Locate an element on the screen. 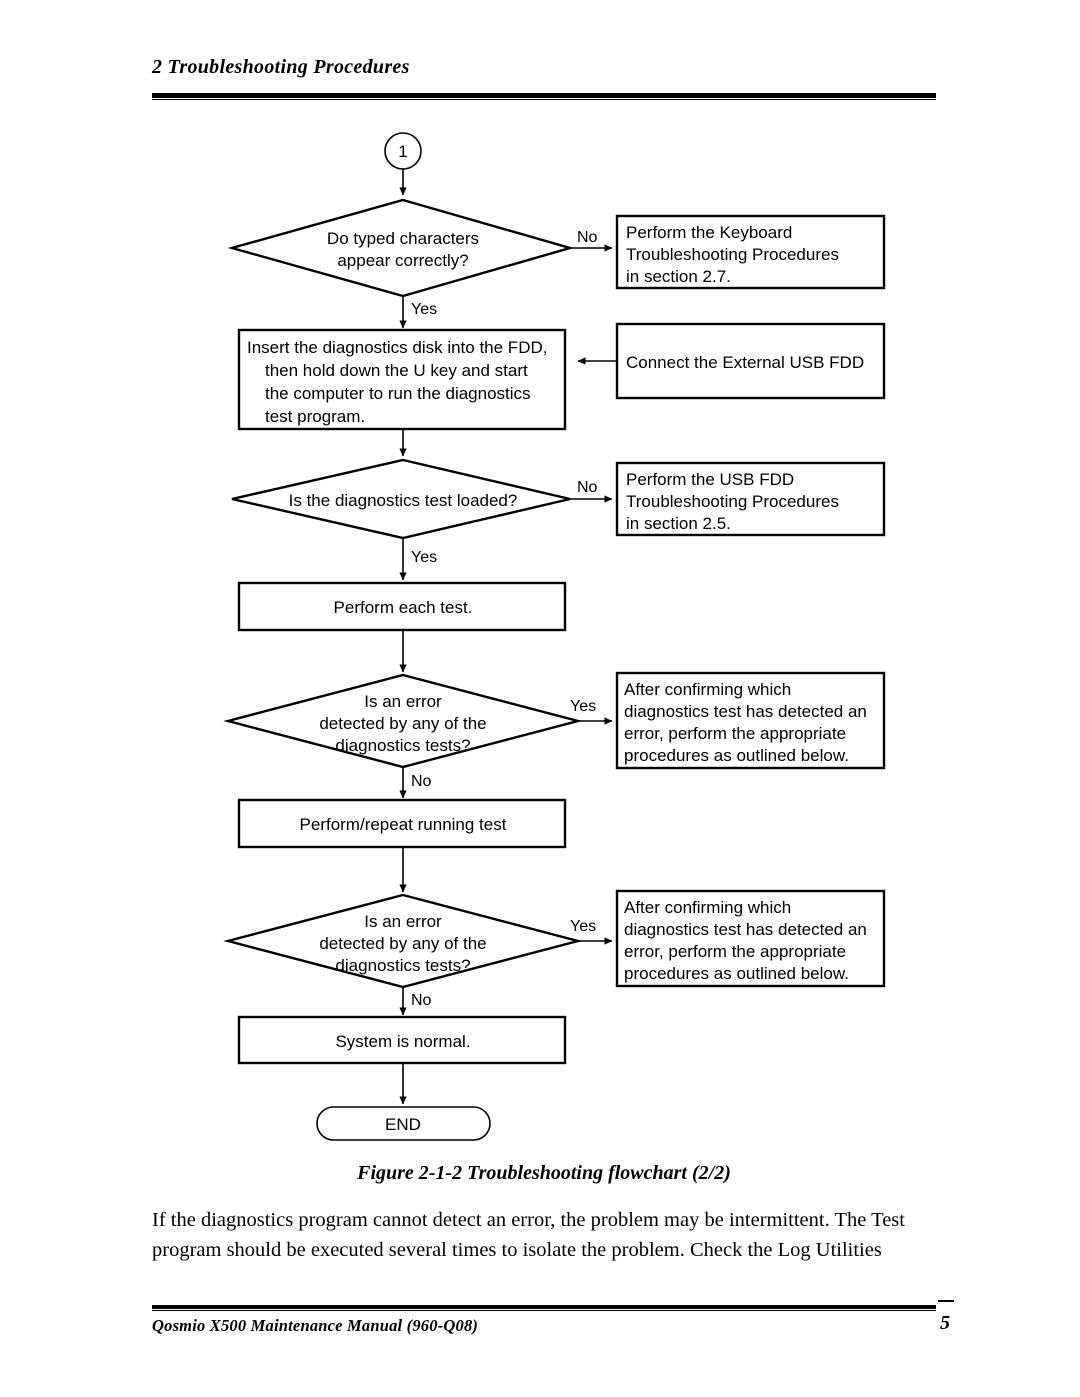 The height and width of the screenshot is (1397, 1080). after-confirming-2-line3: error, perform the appropriate is located at coordinates (735, 951).